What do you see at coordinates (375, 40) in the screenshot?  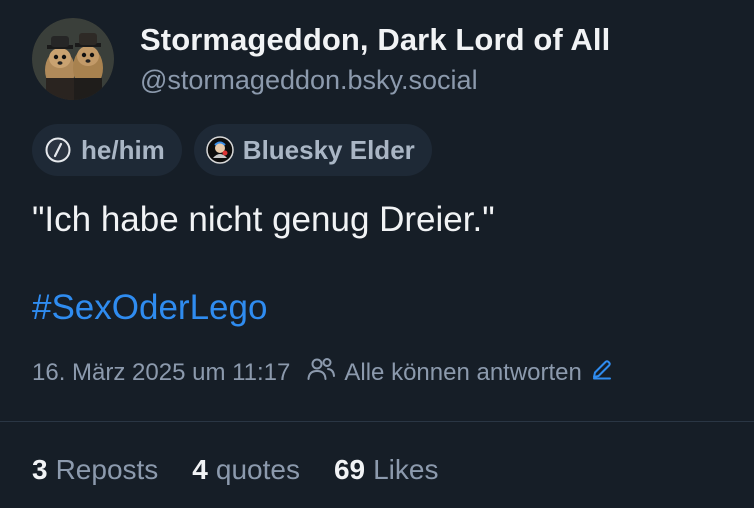 I see `author-display-name: Stormageddon, Dark Lord of All` at bounding box center [375, 40].